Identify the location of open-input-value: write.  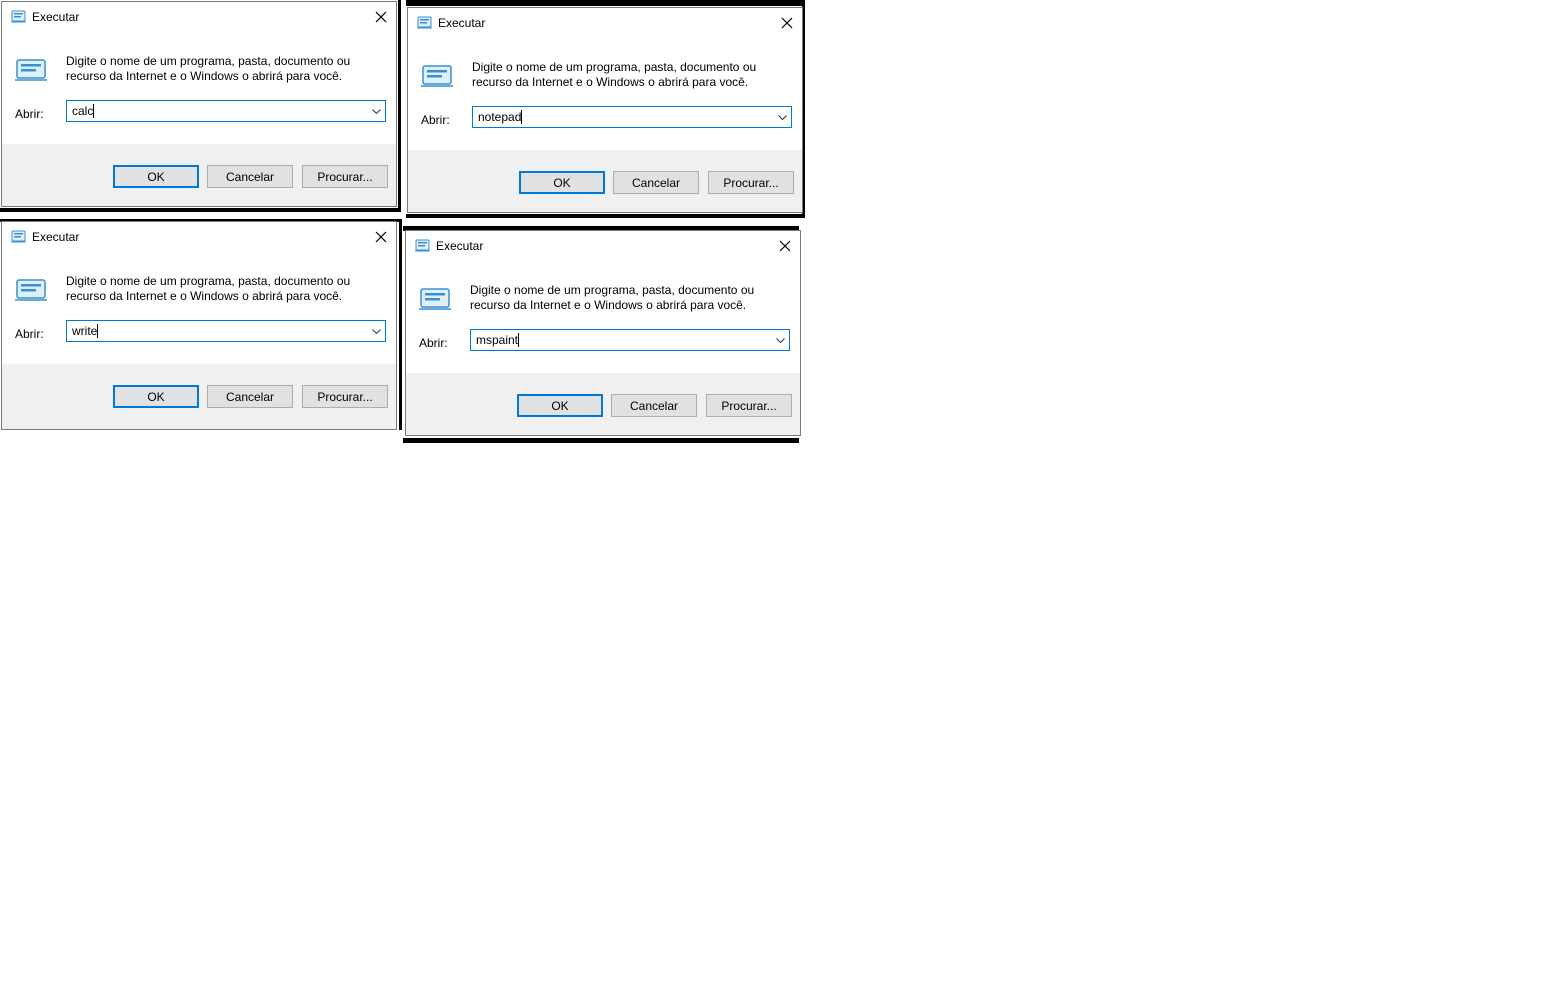
(85, 331).